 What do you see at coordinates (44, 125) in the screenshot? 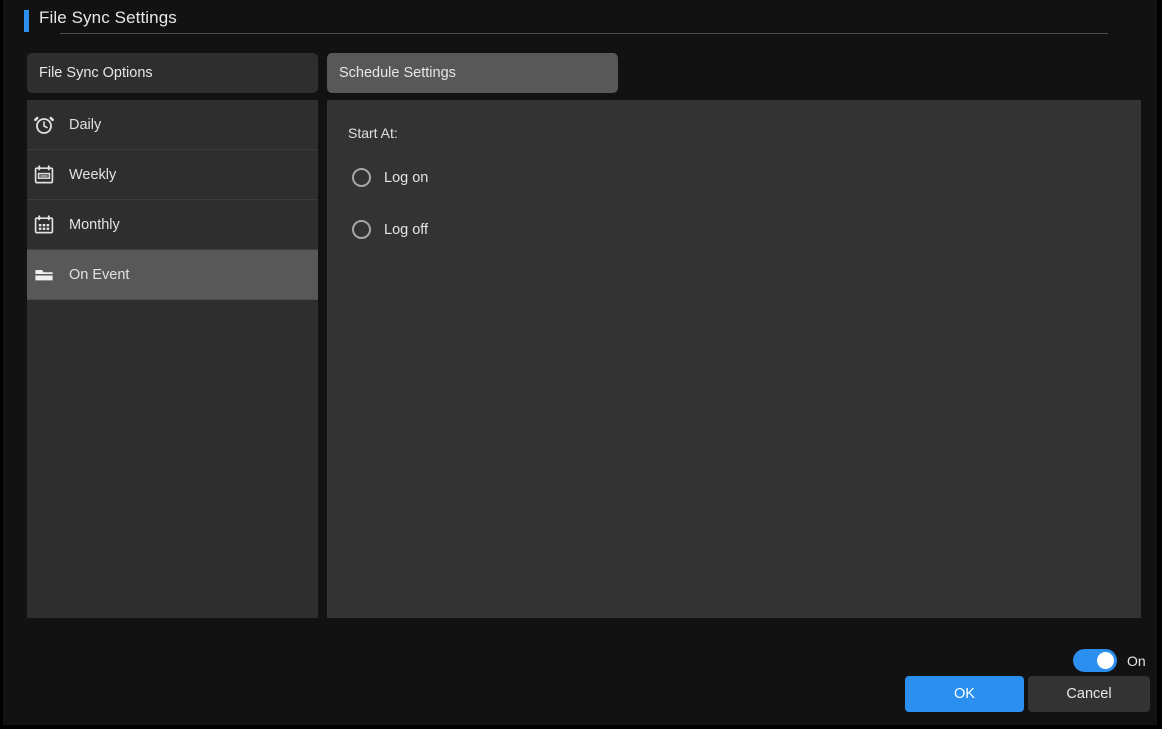
I see `alarm-clock-icon` at bounding box center [44, 125].